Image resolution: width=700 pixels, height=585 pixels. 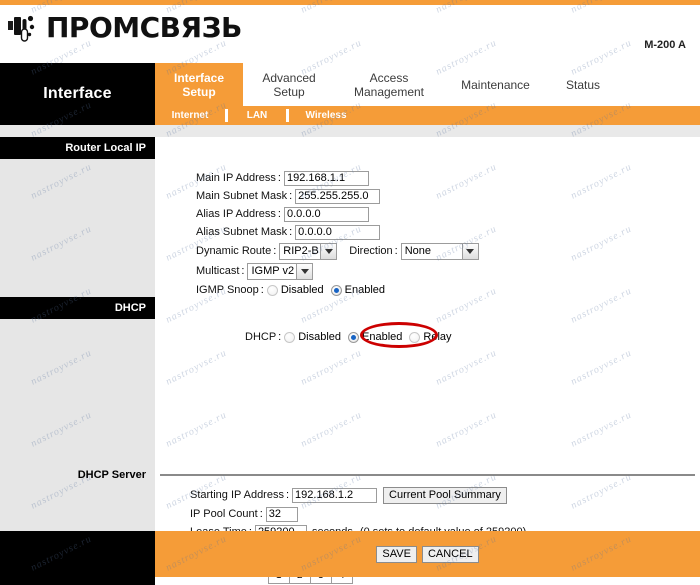 What do you see at coordinates (236, 178) in the screenshot?
I see `main-ip-address-label: Main IP Address` at bounding box center [236, 178].